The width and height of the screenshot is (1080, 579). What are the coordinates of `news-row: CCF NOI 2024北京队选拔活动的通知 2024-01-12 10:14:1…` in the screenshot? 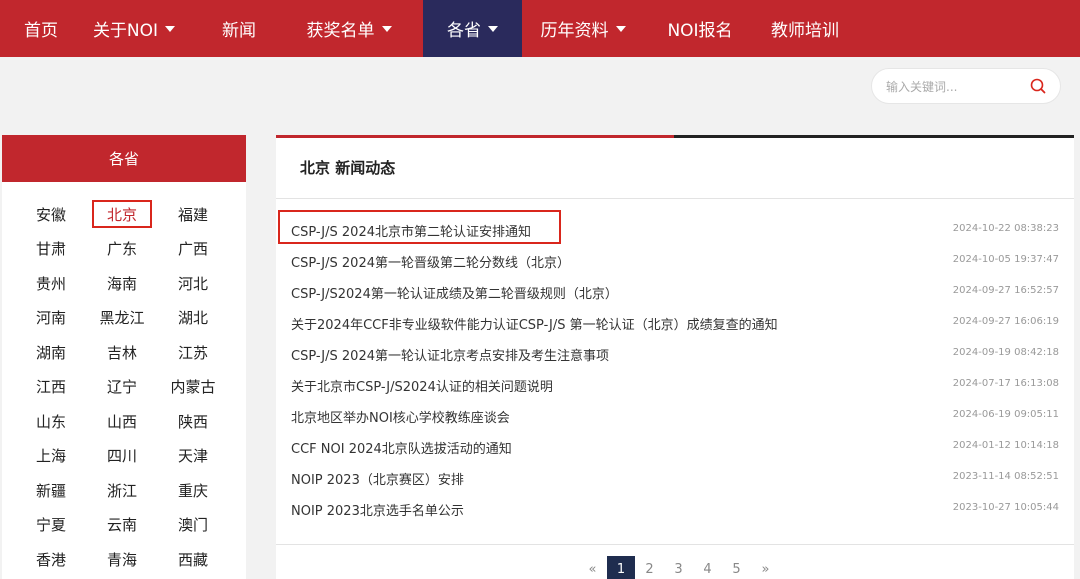 It's located at (675, 447).